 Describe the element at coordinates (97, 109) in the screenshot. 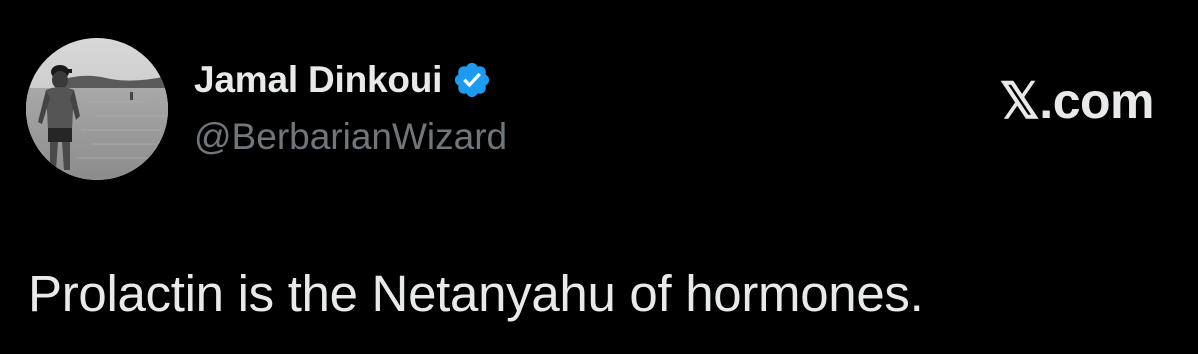

I see `avatar` at that location.